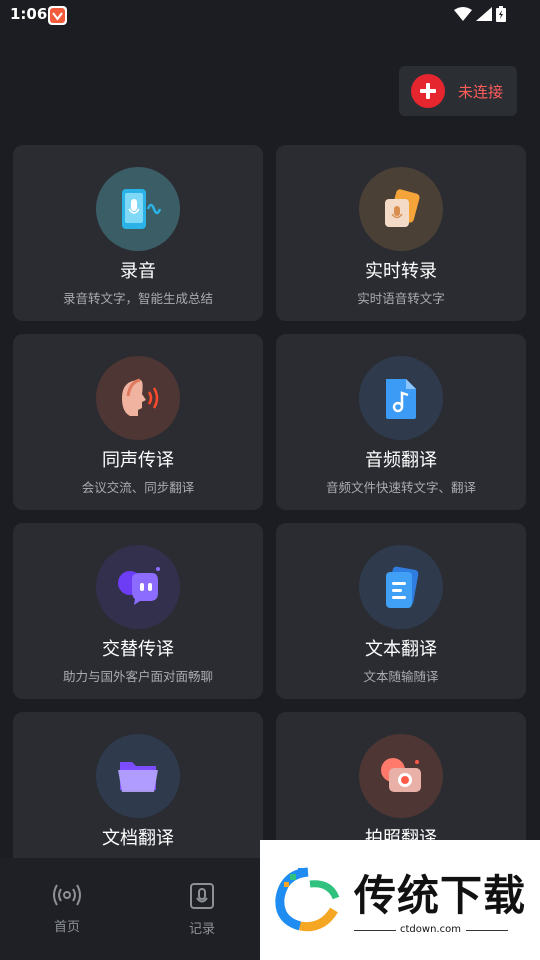 This screenshot has width=540, height=960. What do you see at coordinates (138, 649) in the screenshot?
I see `card-title: 交替传译` at bounding box center [138, 649].